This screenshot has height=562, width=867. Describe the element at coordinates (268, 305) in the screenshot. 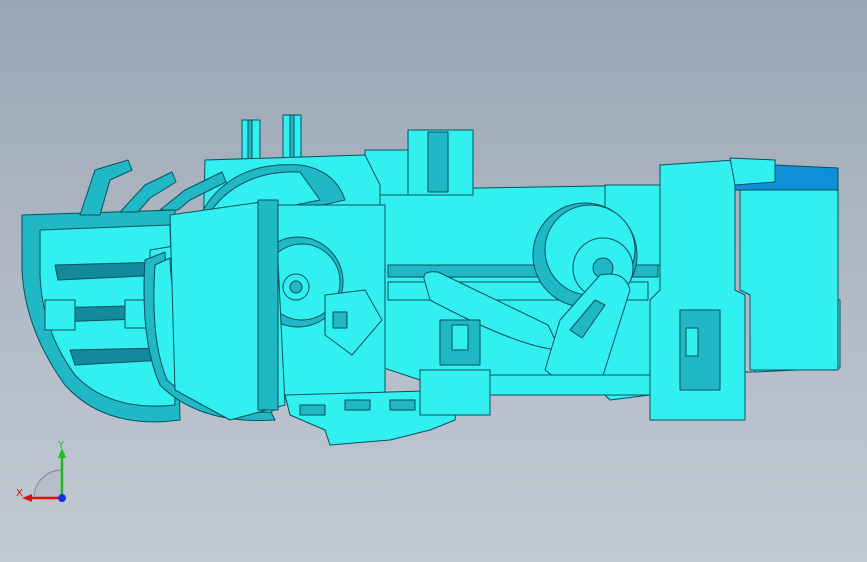

I see `front-tray-edge` at that location.